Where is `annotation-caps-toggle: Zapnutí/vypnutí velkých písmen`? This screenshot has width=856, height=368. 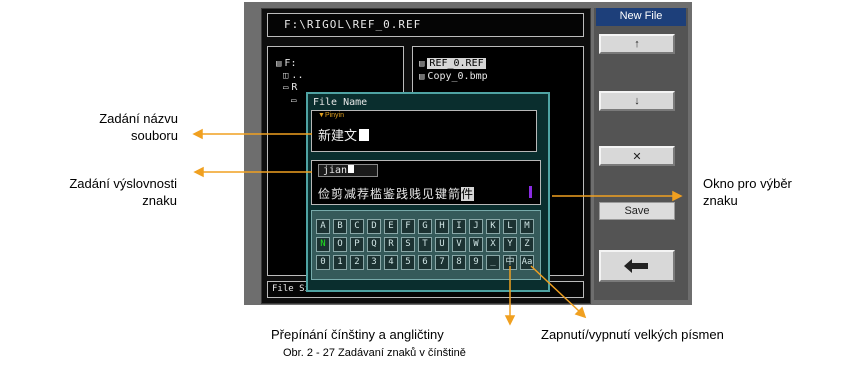
annotation-caps-toggle: Zapnutí/vypnutí velkých písmen is located at coordinates (632, 334).